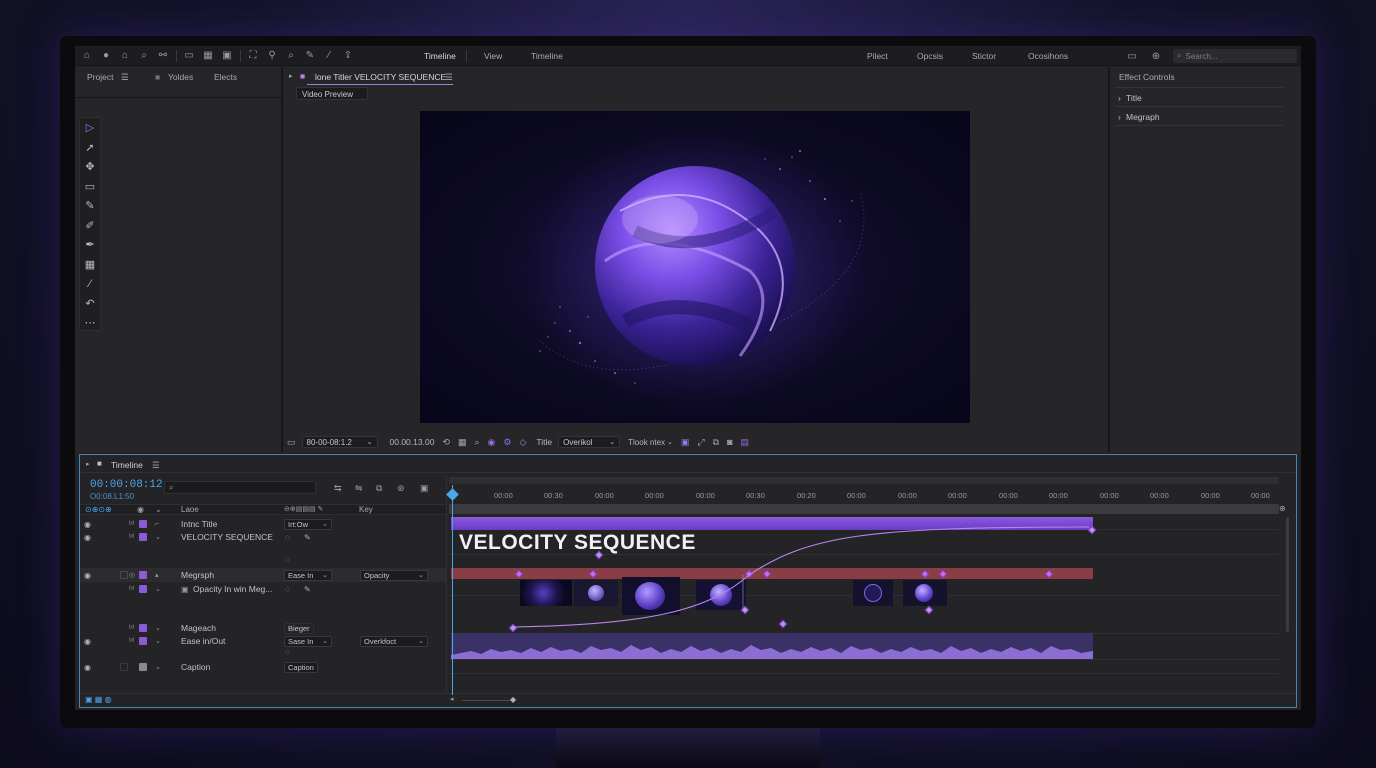 This screenshot has width=1376, height=768. What do you see at coordinates (90, 187) in the screenshot?
I see `rectangle-tool-icon: ▭` at bounding box center [90, 187].